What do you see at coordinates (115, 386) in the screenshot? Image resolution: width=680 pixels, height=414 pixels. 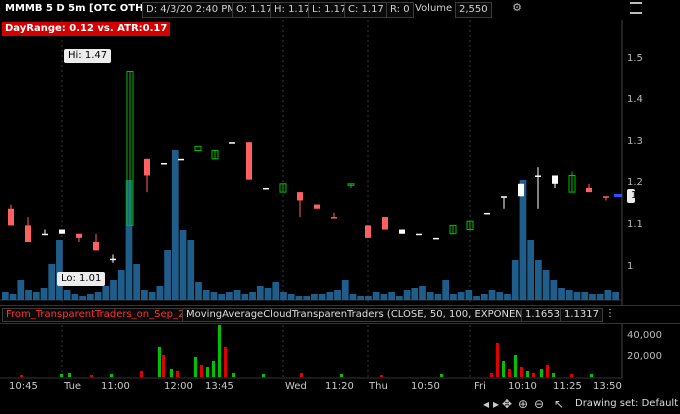 I see `x-tick: 11:00` at bounding box center [115, 386].